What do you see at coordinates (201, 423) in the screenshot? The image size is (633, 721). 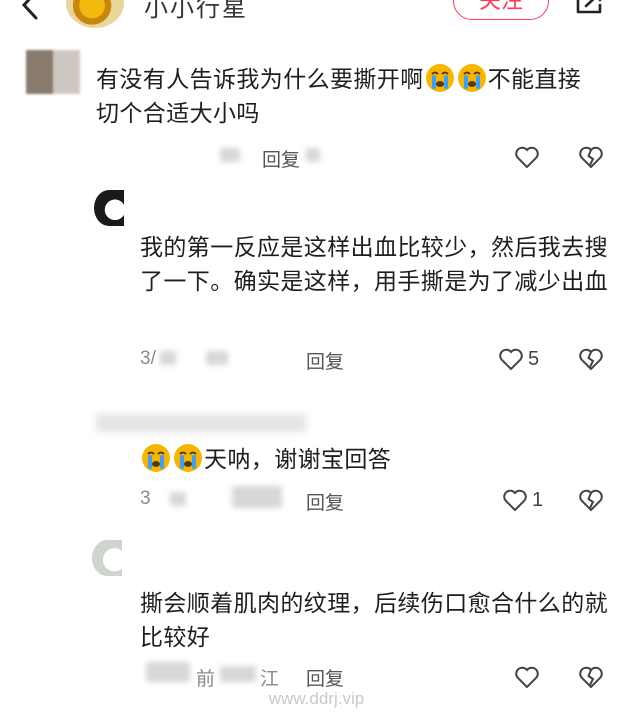 I see `blurred-avatar-and-name` at bounding box center [201, 423].